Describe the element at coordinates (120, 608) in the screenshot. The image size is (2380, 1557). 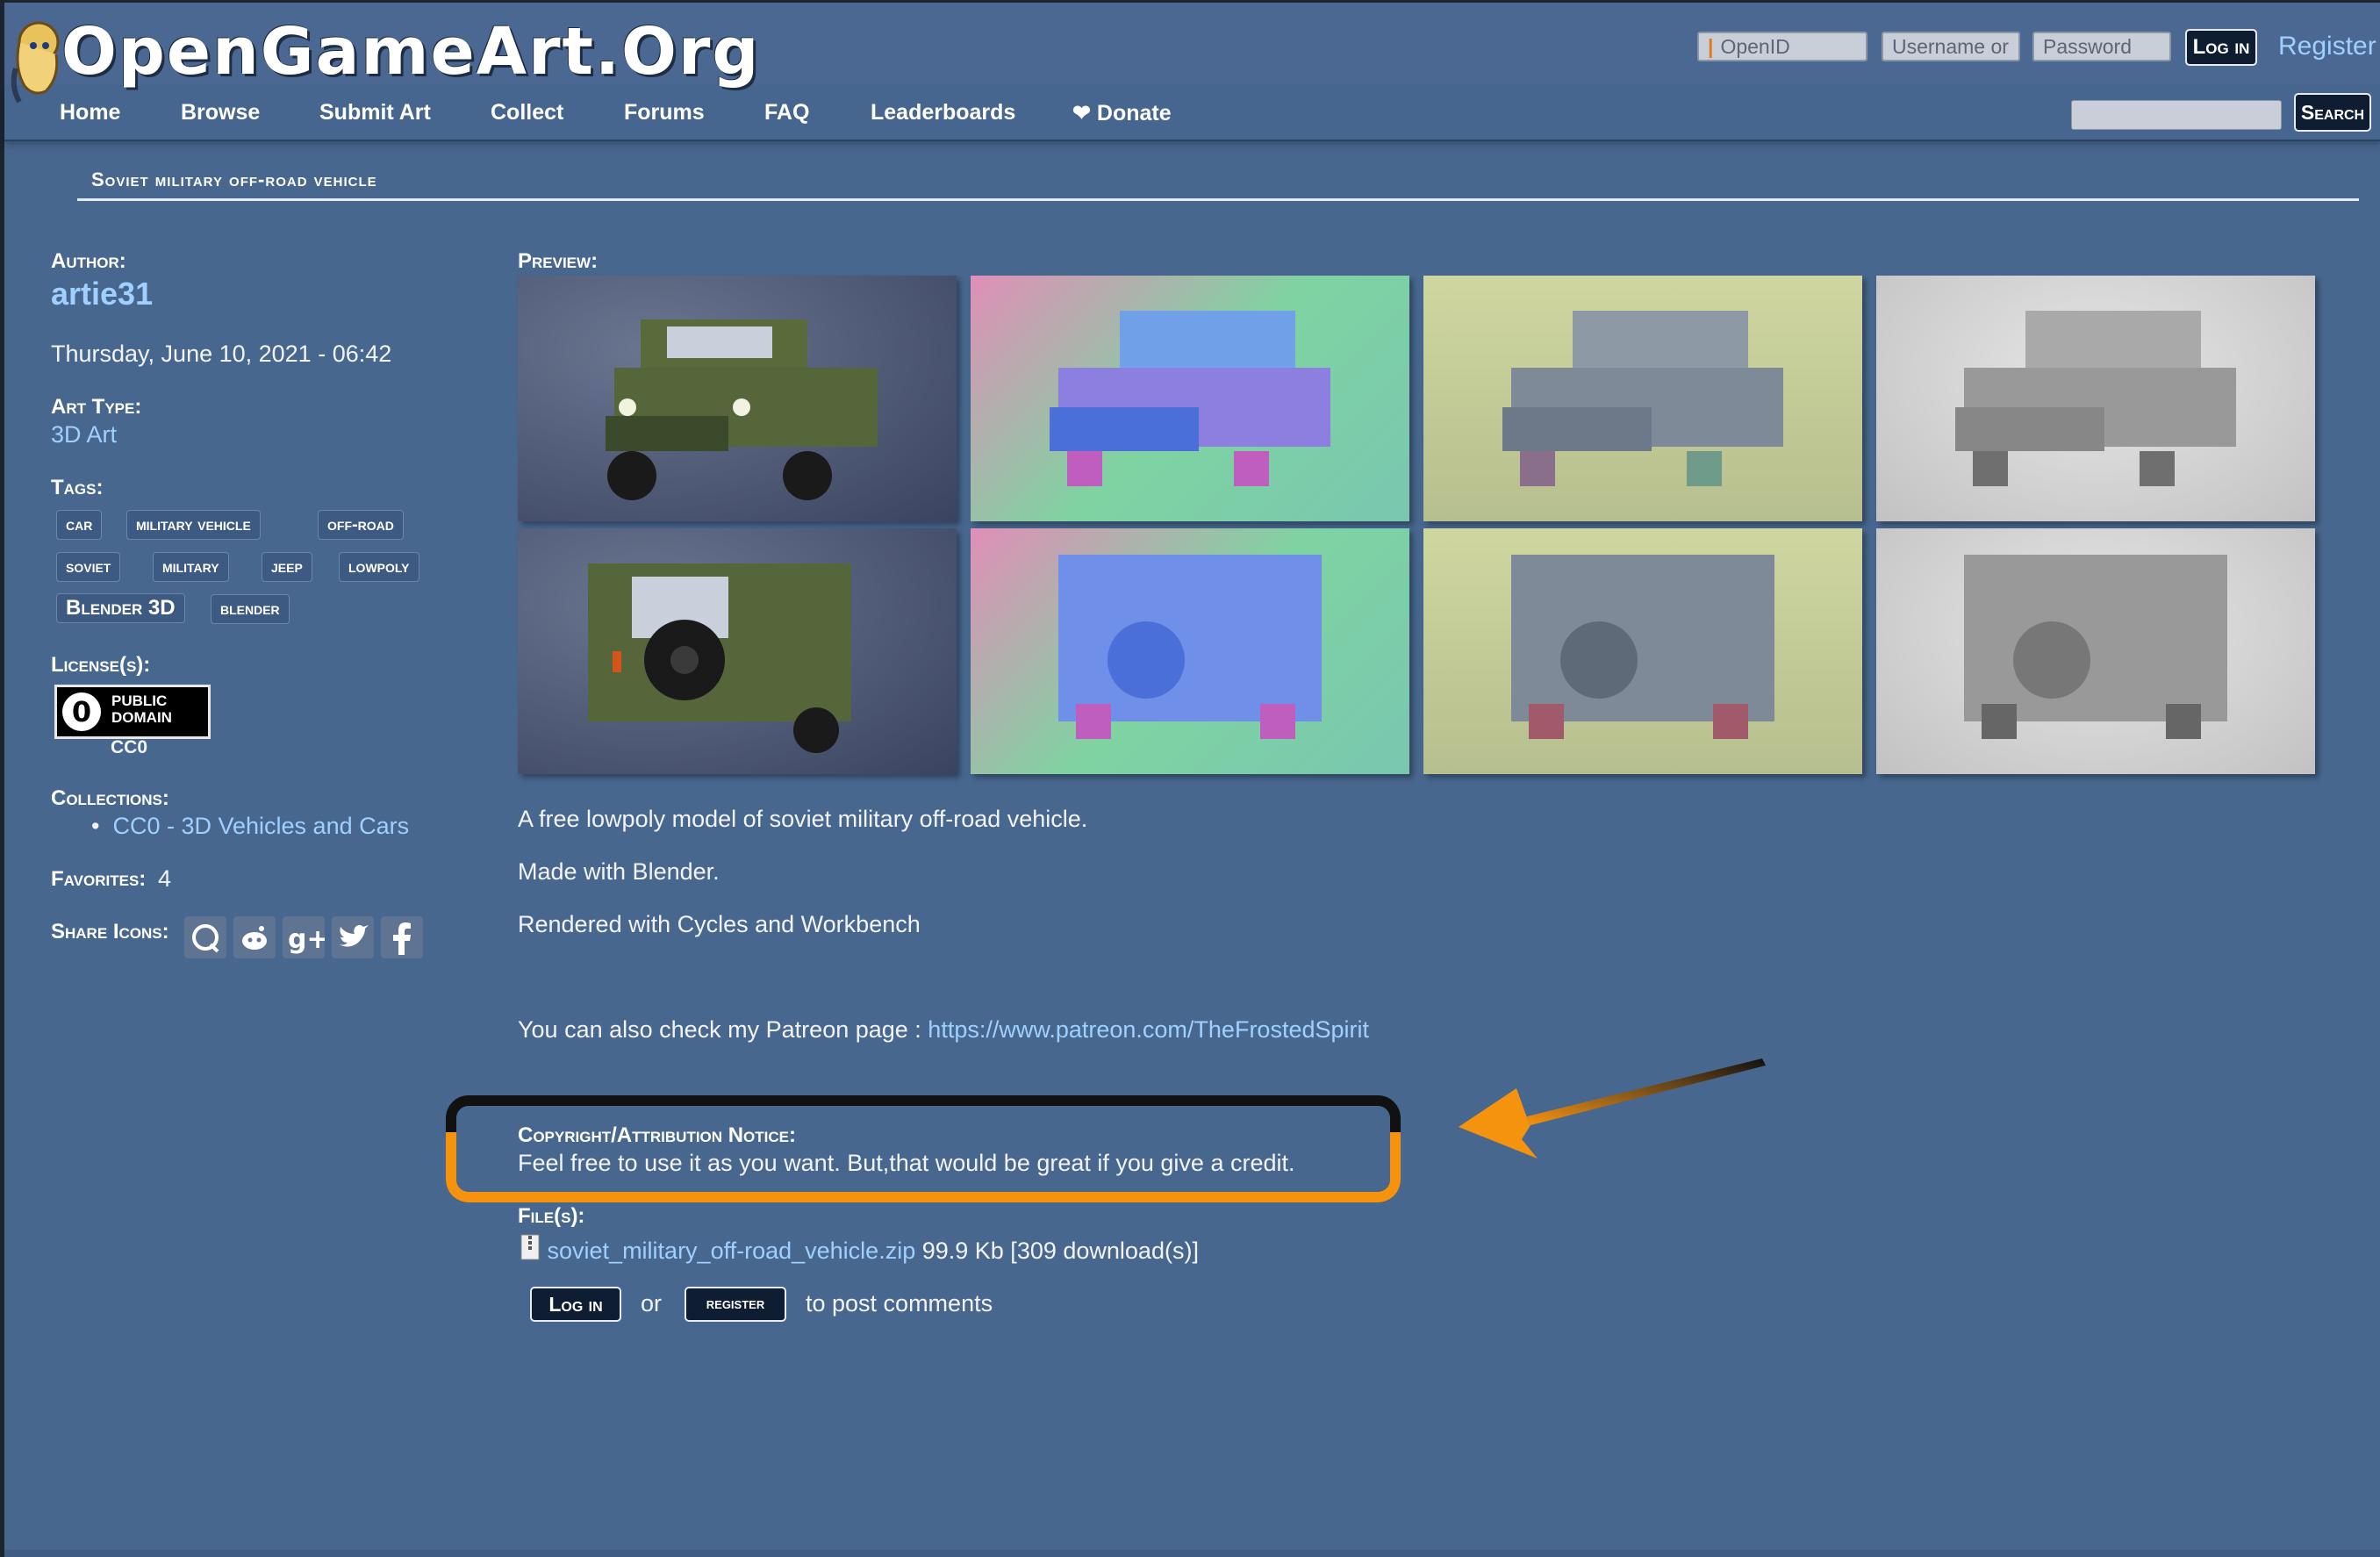
I see `tag-chip: Blender 3D` at that location.